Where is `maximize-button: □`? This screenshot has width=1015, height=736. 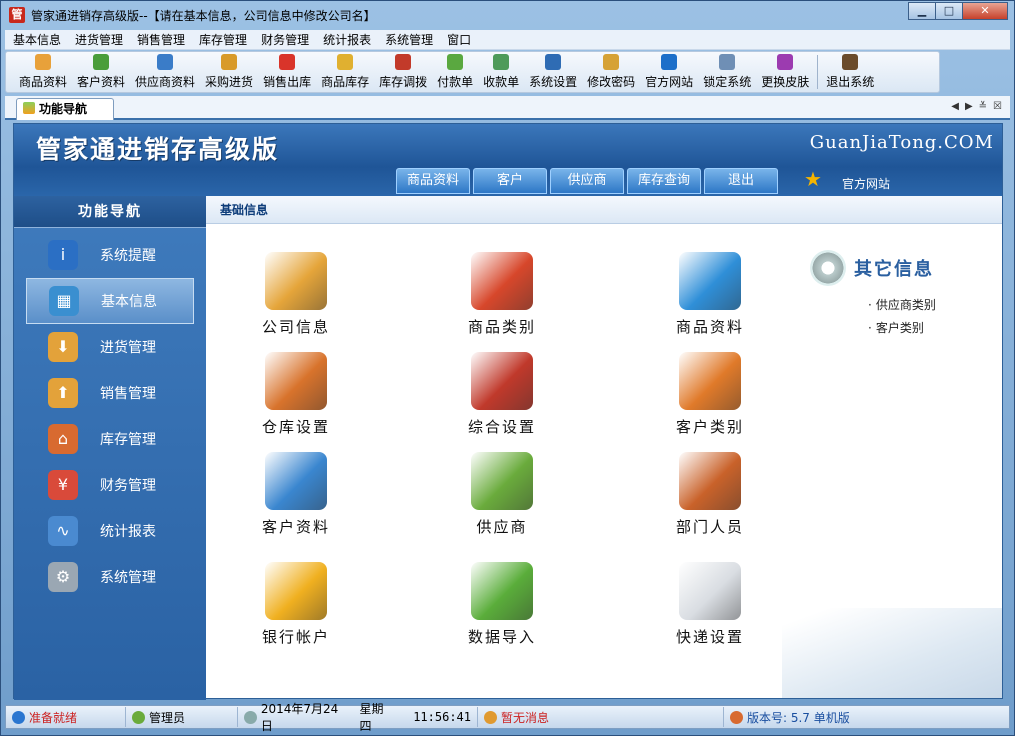 maximize-button: □ is located at coordinates (949, 11).